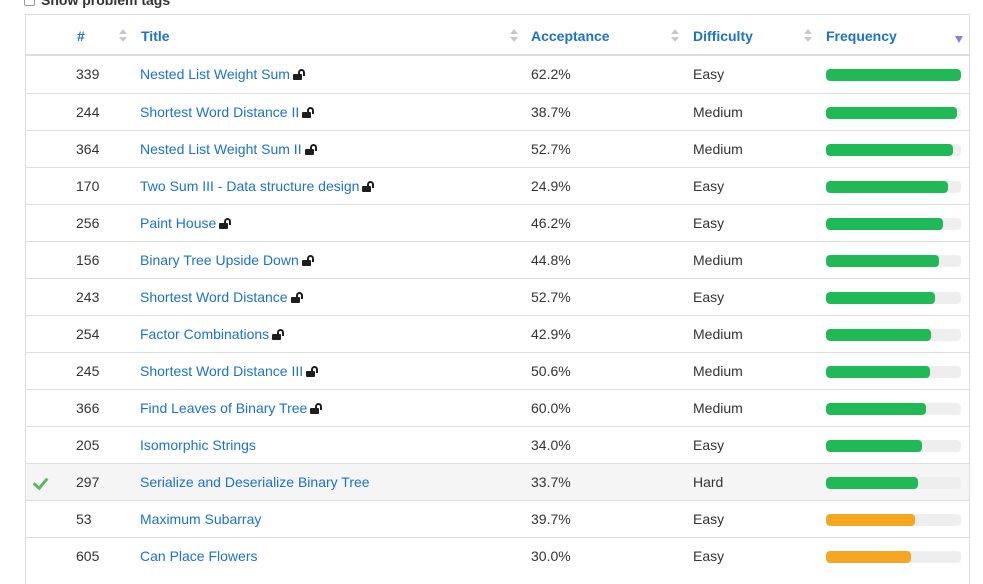 Image resolution: width=983 pixels, height=584 pixels. What do you see at coordinates (675, 36) in the screenshot?
I see `sort-acceptance-icon` at bounding box center [675, 36].